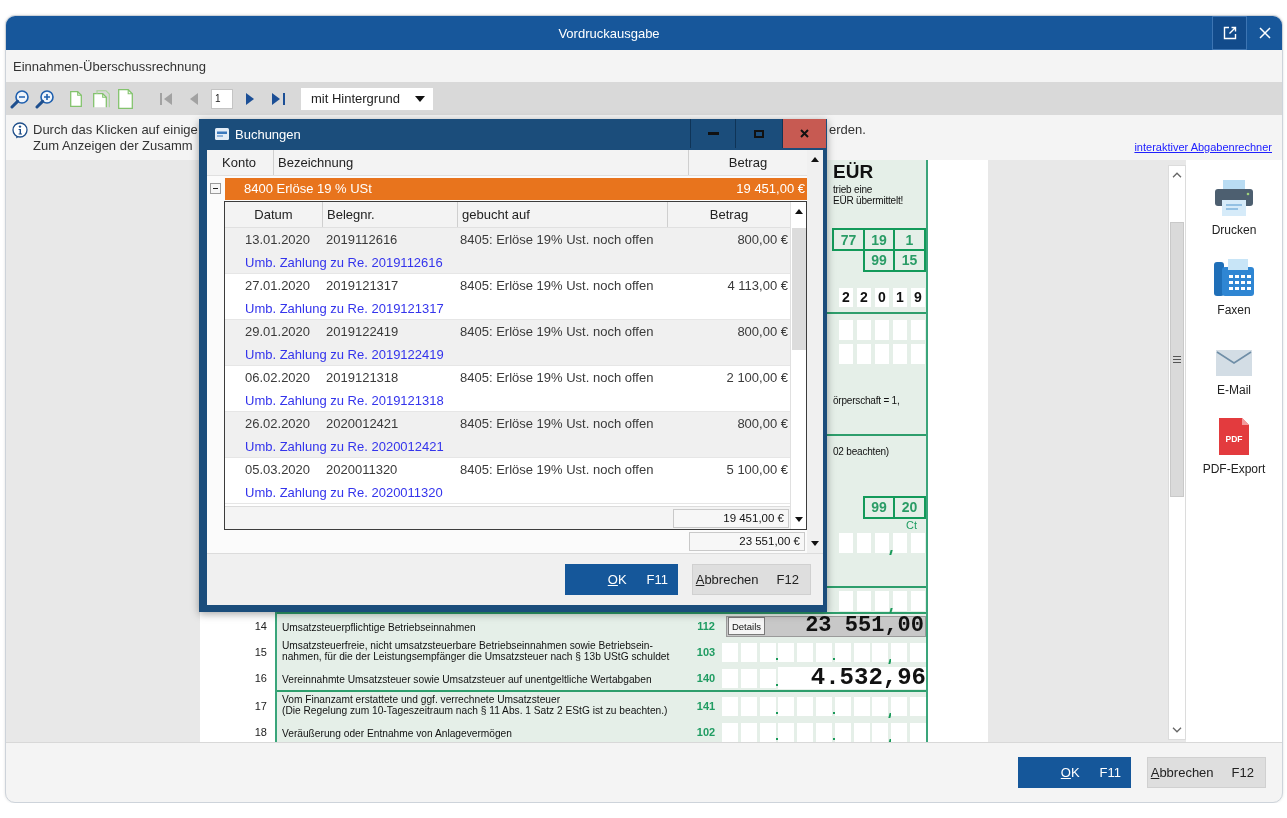  Describe the element at coordinates (475, 705) in the screenshot. I see `field-label: Vom Finanzamt erstattete und ggf. verrechnete Umsatzsteuer (Die Regelung zum 10-Tageszeitraum nach § 11 Abs. 1 Satz 2 EStG ist zu beachten.)` at that location.